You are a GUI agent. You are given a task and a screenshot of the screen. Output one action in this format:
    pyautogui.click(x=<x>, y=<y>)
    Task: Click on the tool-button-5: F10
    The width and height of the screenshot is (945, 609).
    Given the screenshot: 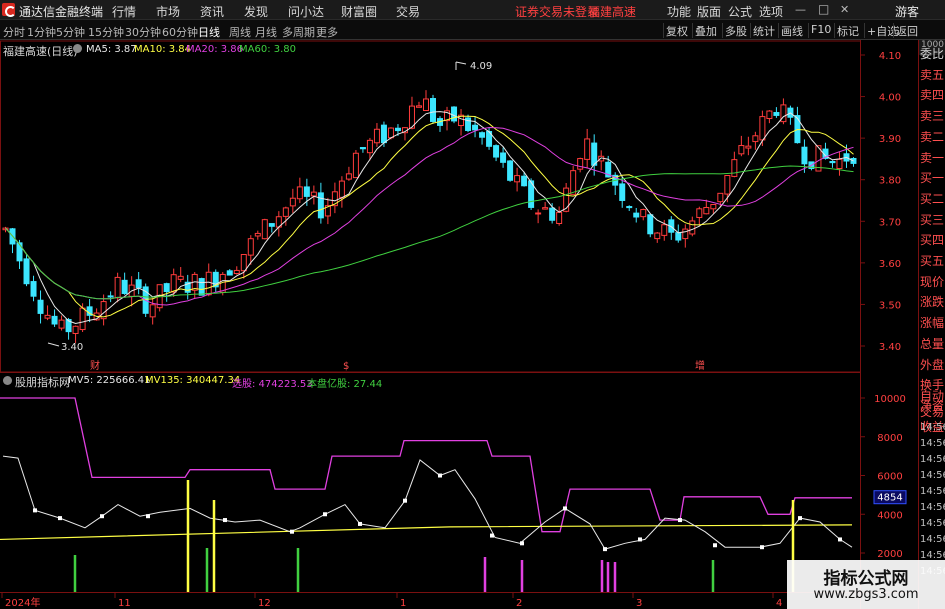 What is the action you would take?
    pyautogui.click(x=820, y=30)
    